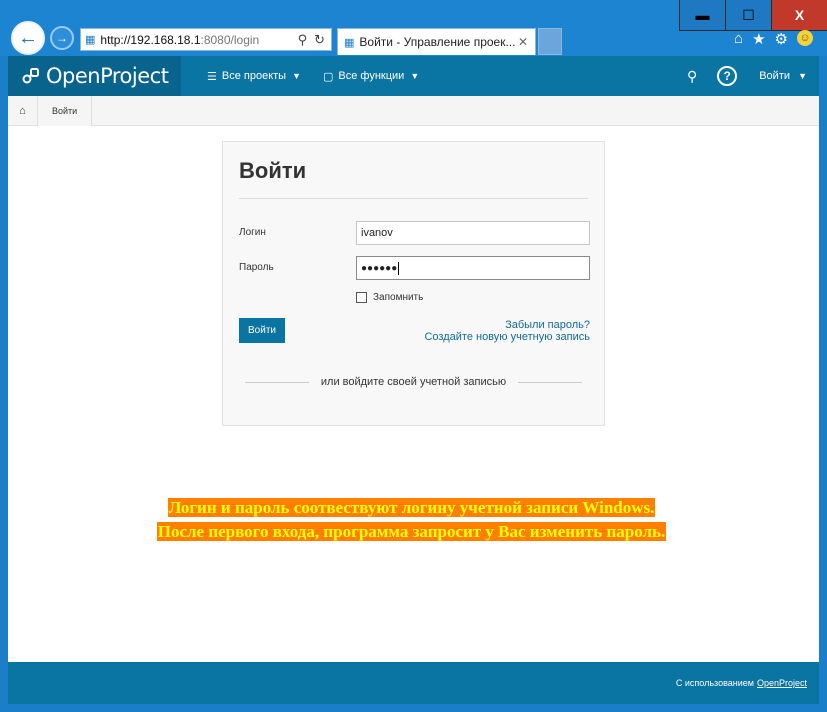 This screenshot has width=827, height=712. I want to click on alternative-login: или войдите своей учетной записью, so click(413, 382).